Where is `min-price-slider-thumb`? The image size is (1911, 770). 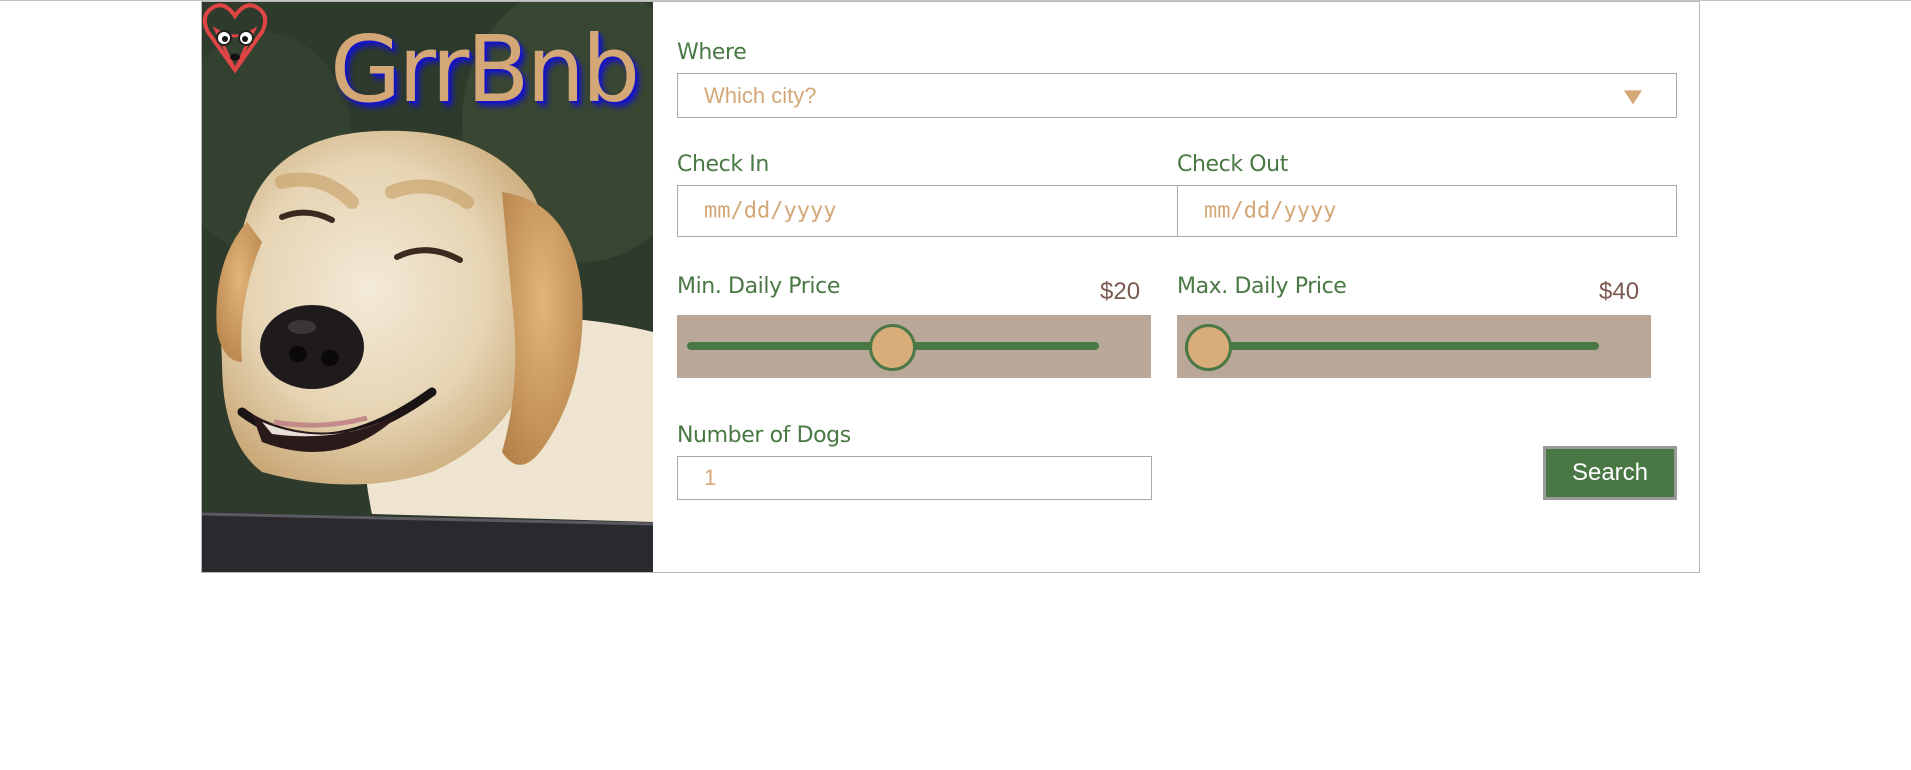 min-price-slider-thumb is located at coordinates (892, 347).